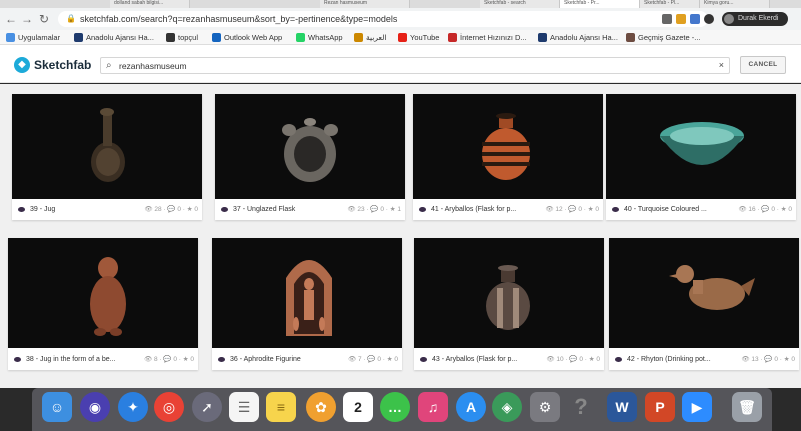  What do you see at coordinates (681, 19) in the screenshot?
I see `star-icon` at bounding box center [681, 19].